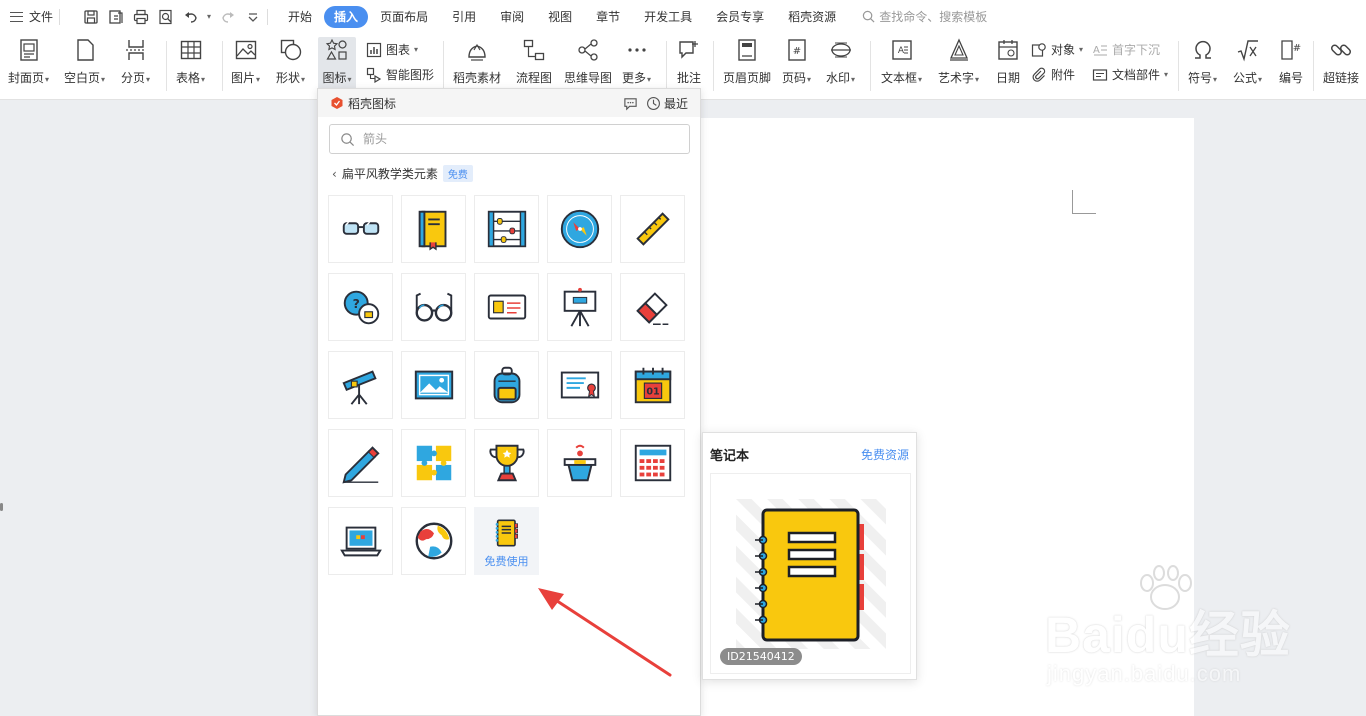 This screenshot has width=1366, height=716. Describe the element at coordinates (560, 17) in the screenshot. I see `tab-view: 视图` at that location.